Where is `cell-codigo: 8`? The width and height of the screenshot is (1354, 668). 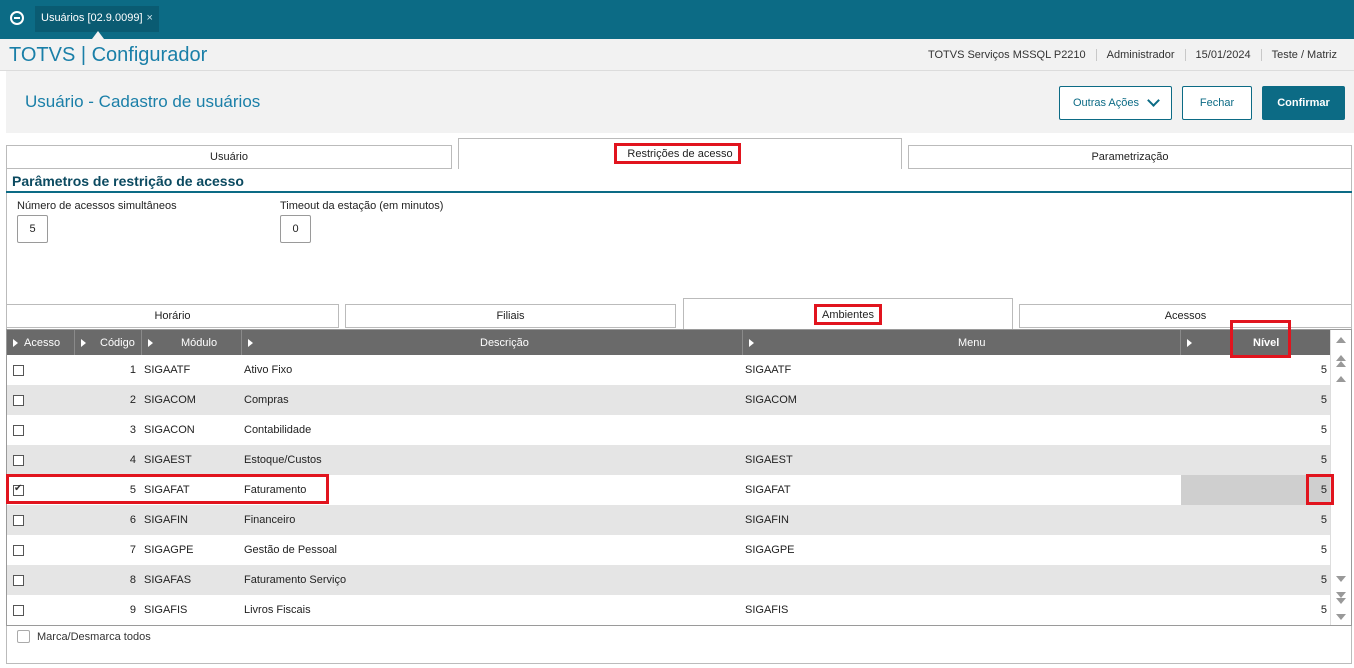 cell-codigo: 8 is located at coordinates (132, 580).